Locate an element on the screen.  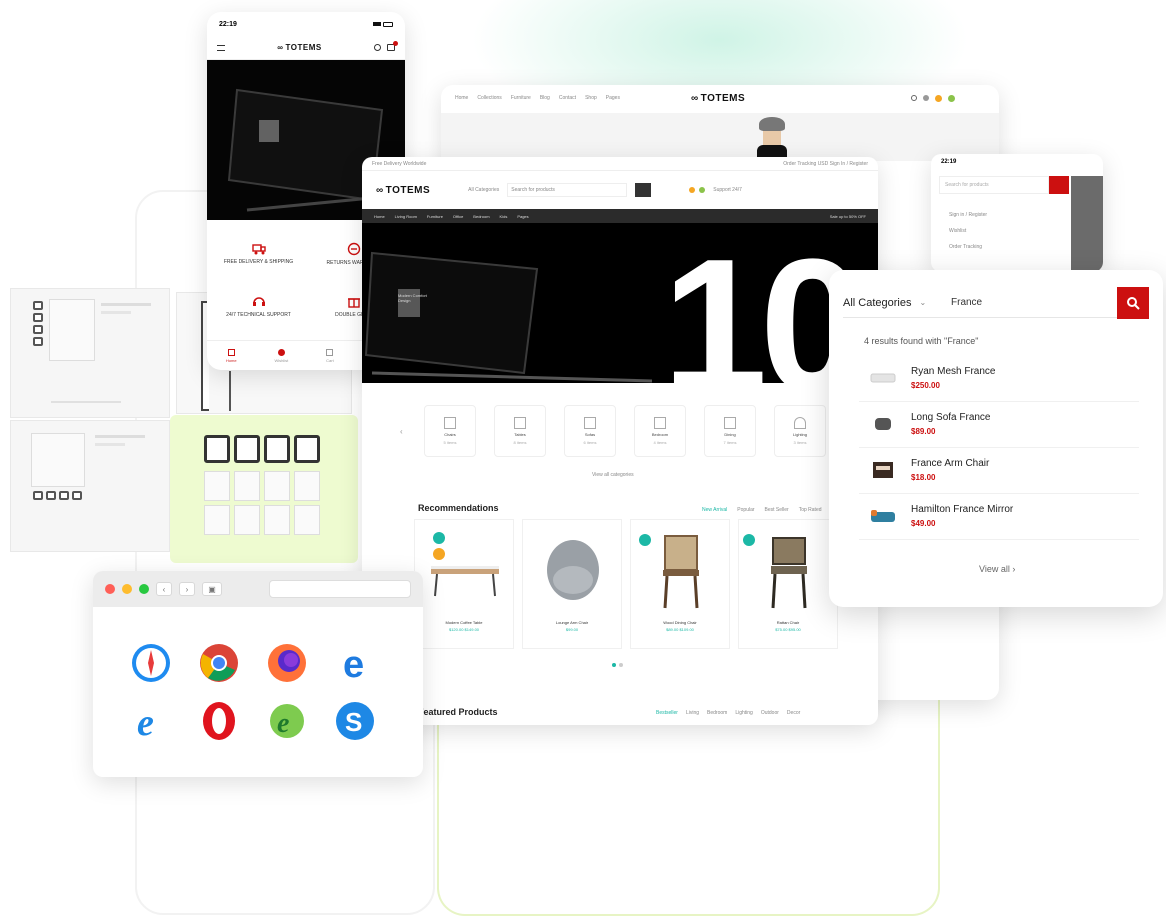
featured-tab: Bedroom is located at coordinates (717, 713).